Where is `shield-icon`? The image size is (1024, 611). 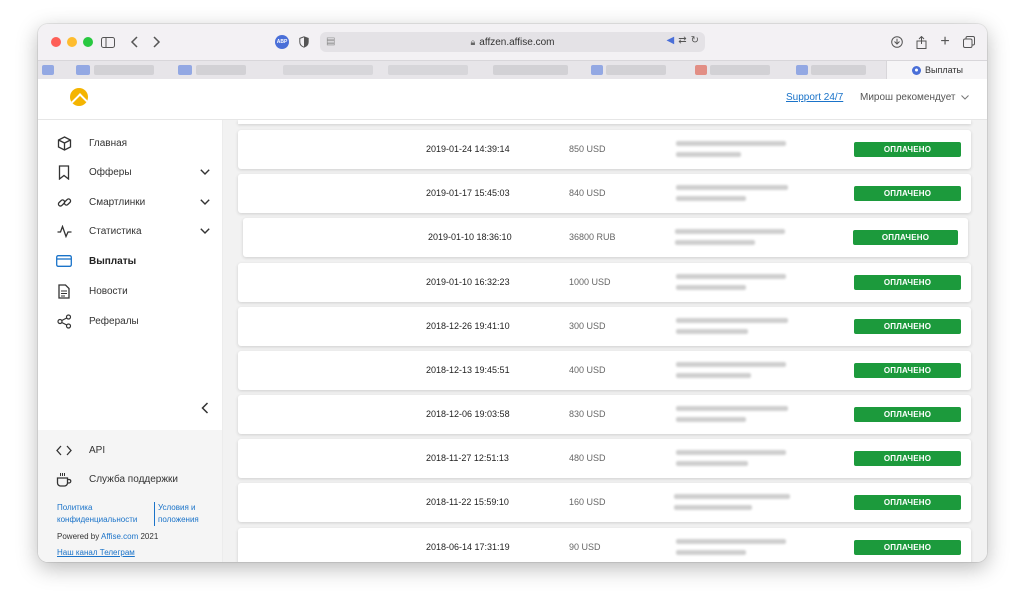 shield-icon is located at coordinates (304, 42).